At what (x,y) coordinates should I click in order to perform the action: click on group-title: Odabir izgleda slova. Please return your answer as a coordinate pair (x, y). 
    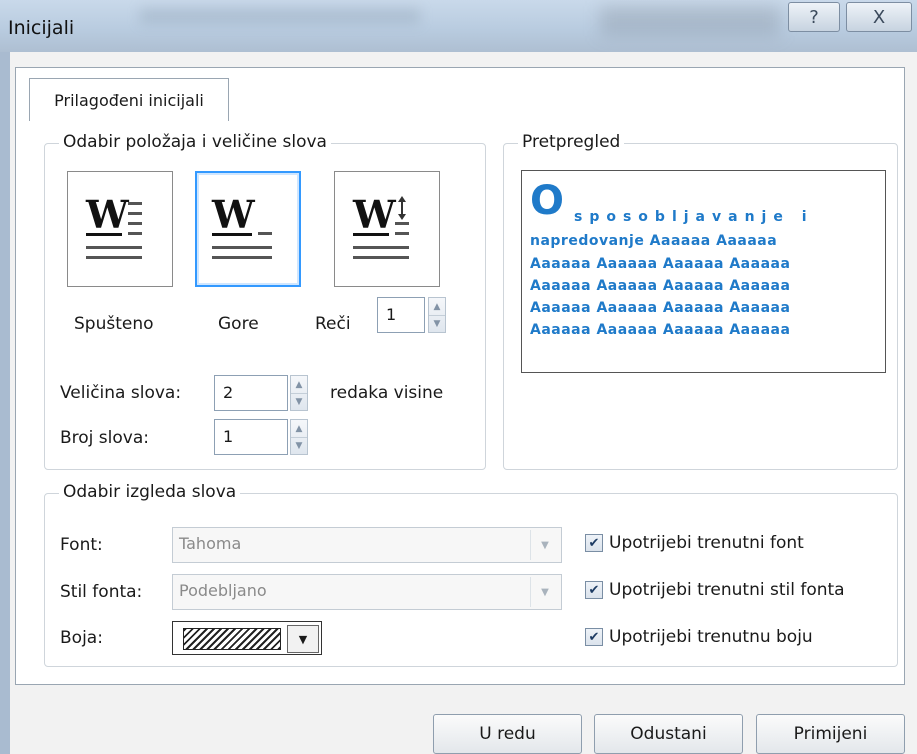
    Looking at the image, I should click on (150, 492).